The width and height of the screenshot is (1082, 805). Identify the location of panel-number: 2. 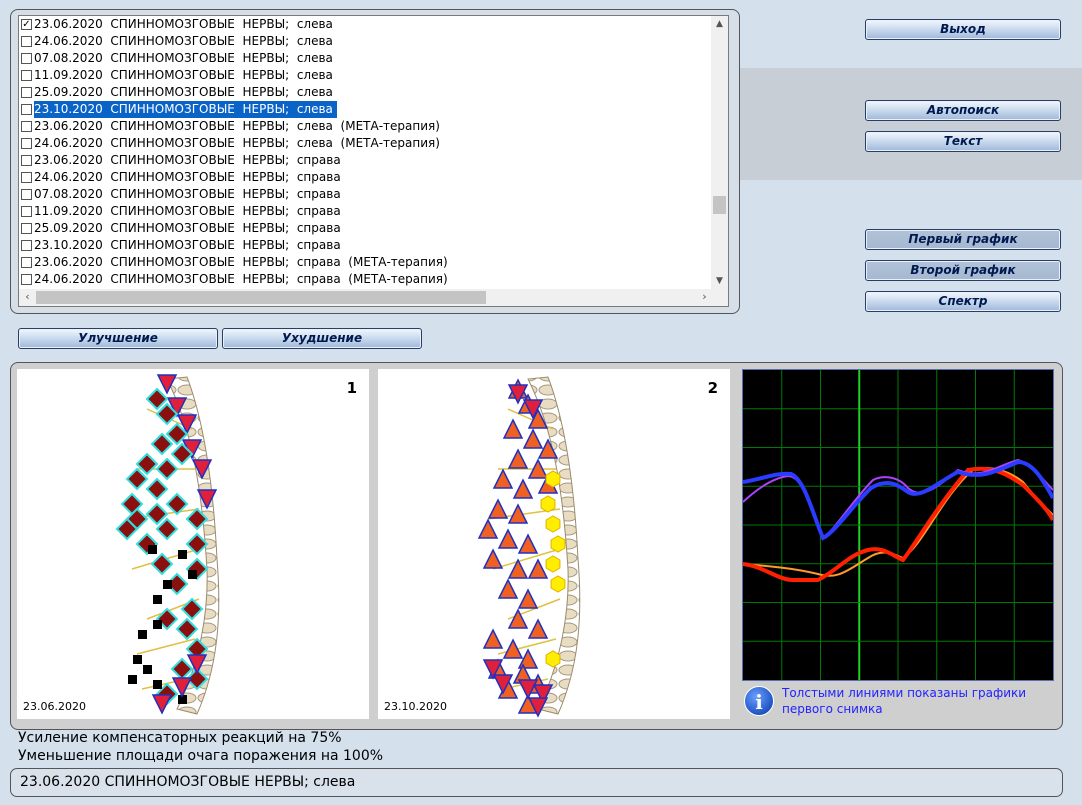
(712, 388).